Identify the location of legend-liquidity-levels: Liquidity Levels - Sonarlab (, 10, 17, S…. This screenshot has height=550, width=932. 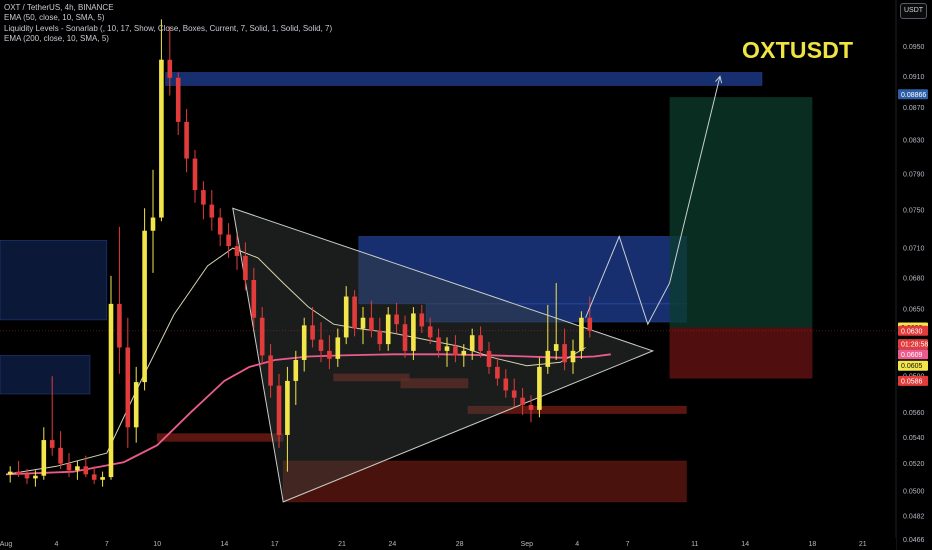
(168, 29).